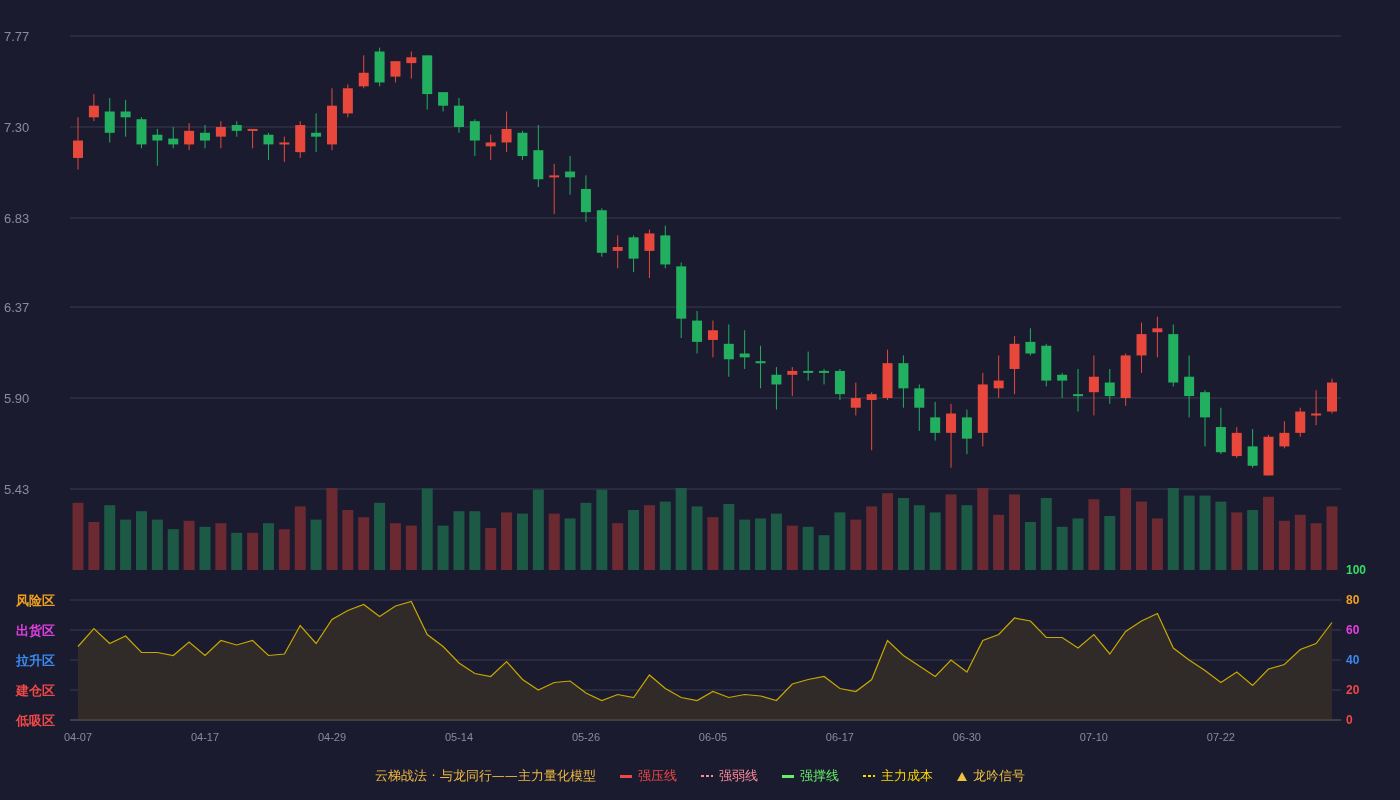  Describe the element at coordinates (17, 398) in the screenshot. I see `price-axis-label: 5.90` at that location.